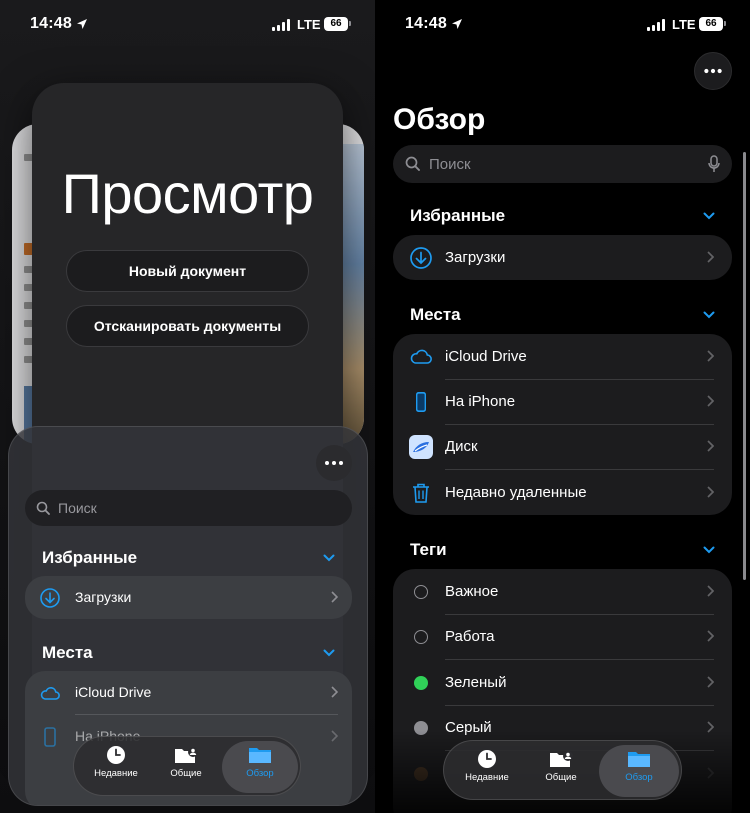 Image resolution: width=750 pixels, height=813 pixels. Describe the element at coordinates (480, 401) in the screenshot. I see `sidebar-item-label: На iPhone` at that location.